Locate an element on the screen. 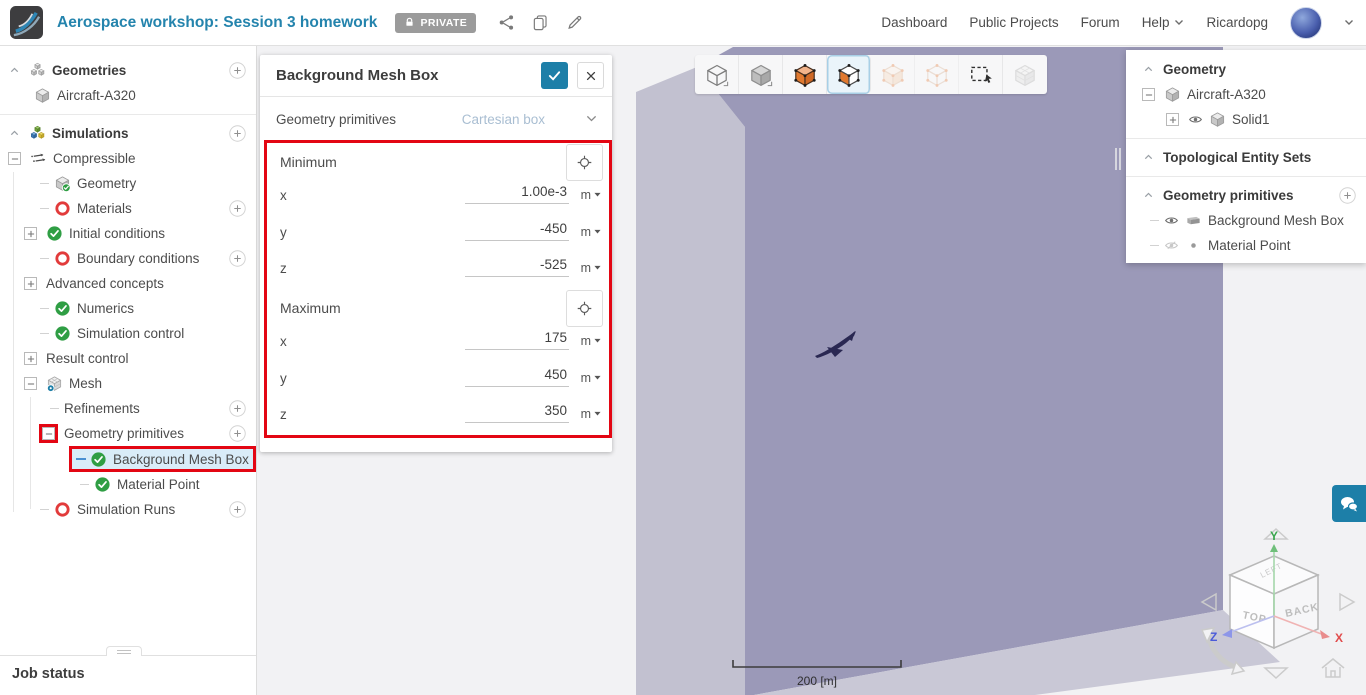  gizmo-down-arrow is located at coordinates (1276, 673).